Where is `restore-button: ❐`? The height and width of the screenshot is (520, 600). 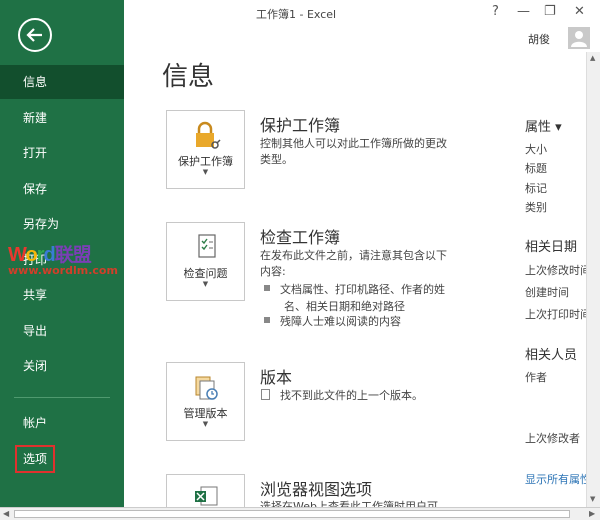 restore-button: ❐ is located at coordinates (550, 11).